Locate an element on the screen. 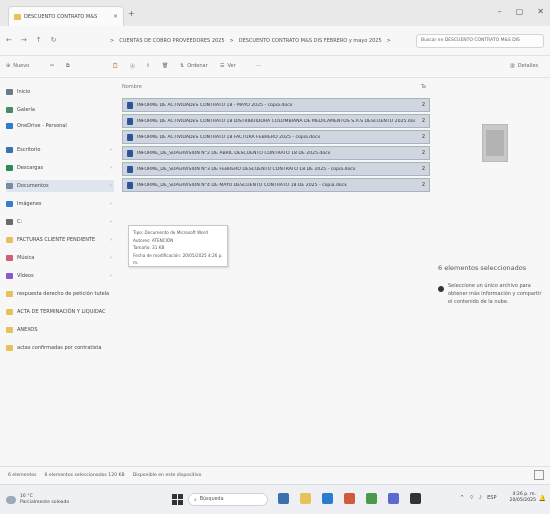 The image size is (550, 514). file-stack-icon is located at coordinates (495, 143).